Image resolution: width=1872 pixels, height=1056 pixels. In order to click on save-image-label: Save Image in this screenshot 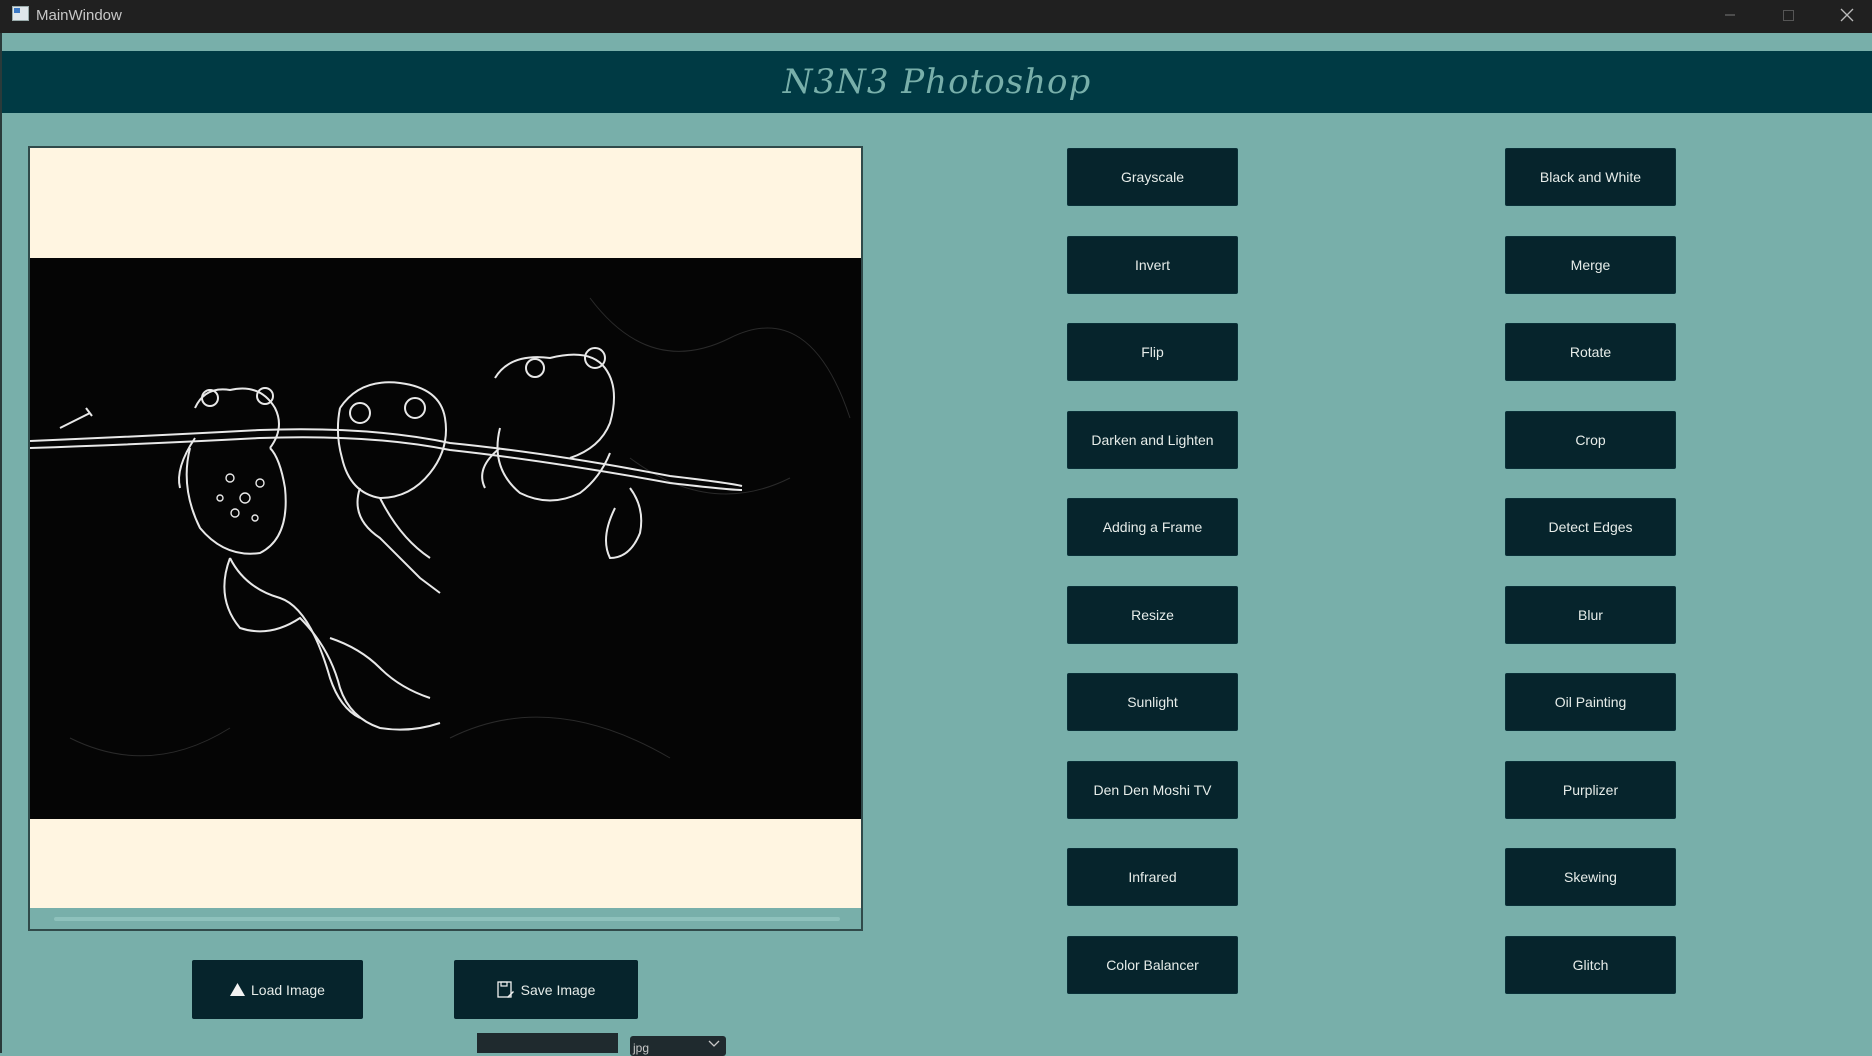, I will do `click(558, 989)`.